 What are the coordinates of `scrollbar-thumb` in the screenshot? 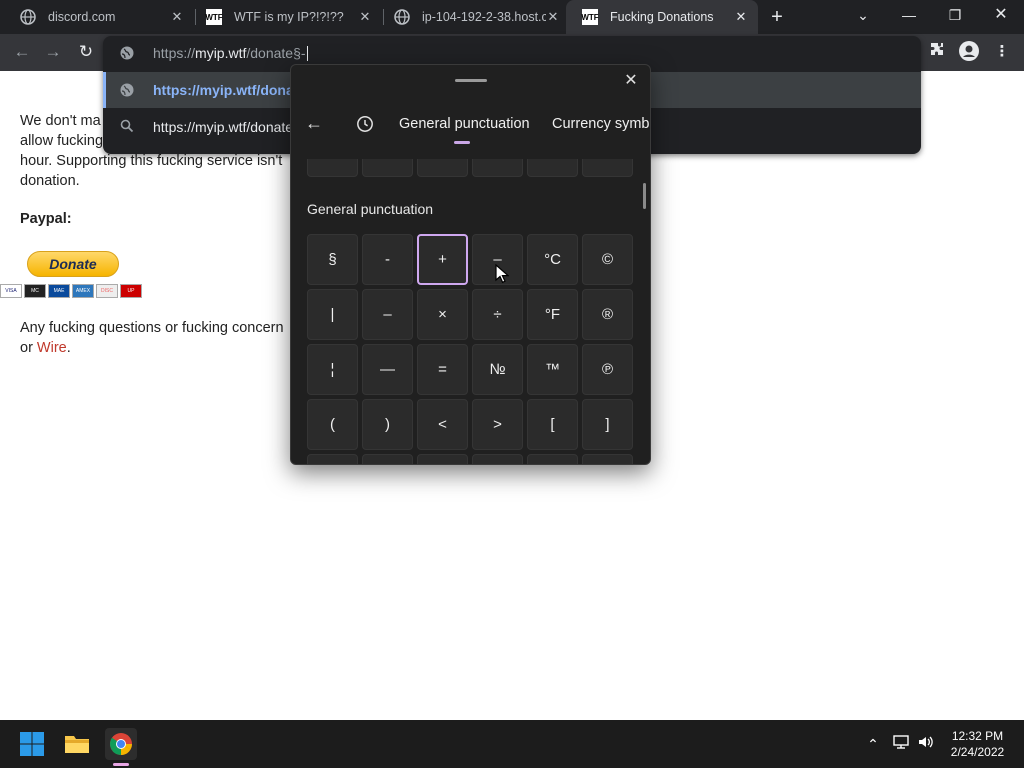 It's located at (644, 196).